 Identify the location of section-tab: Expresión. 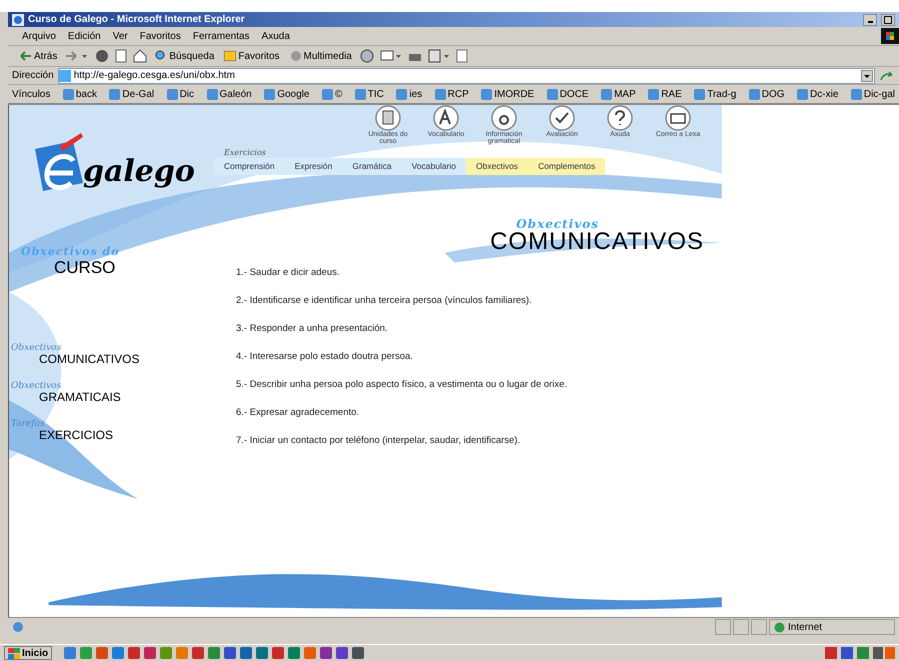
(313, 166).